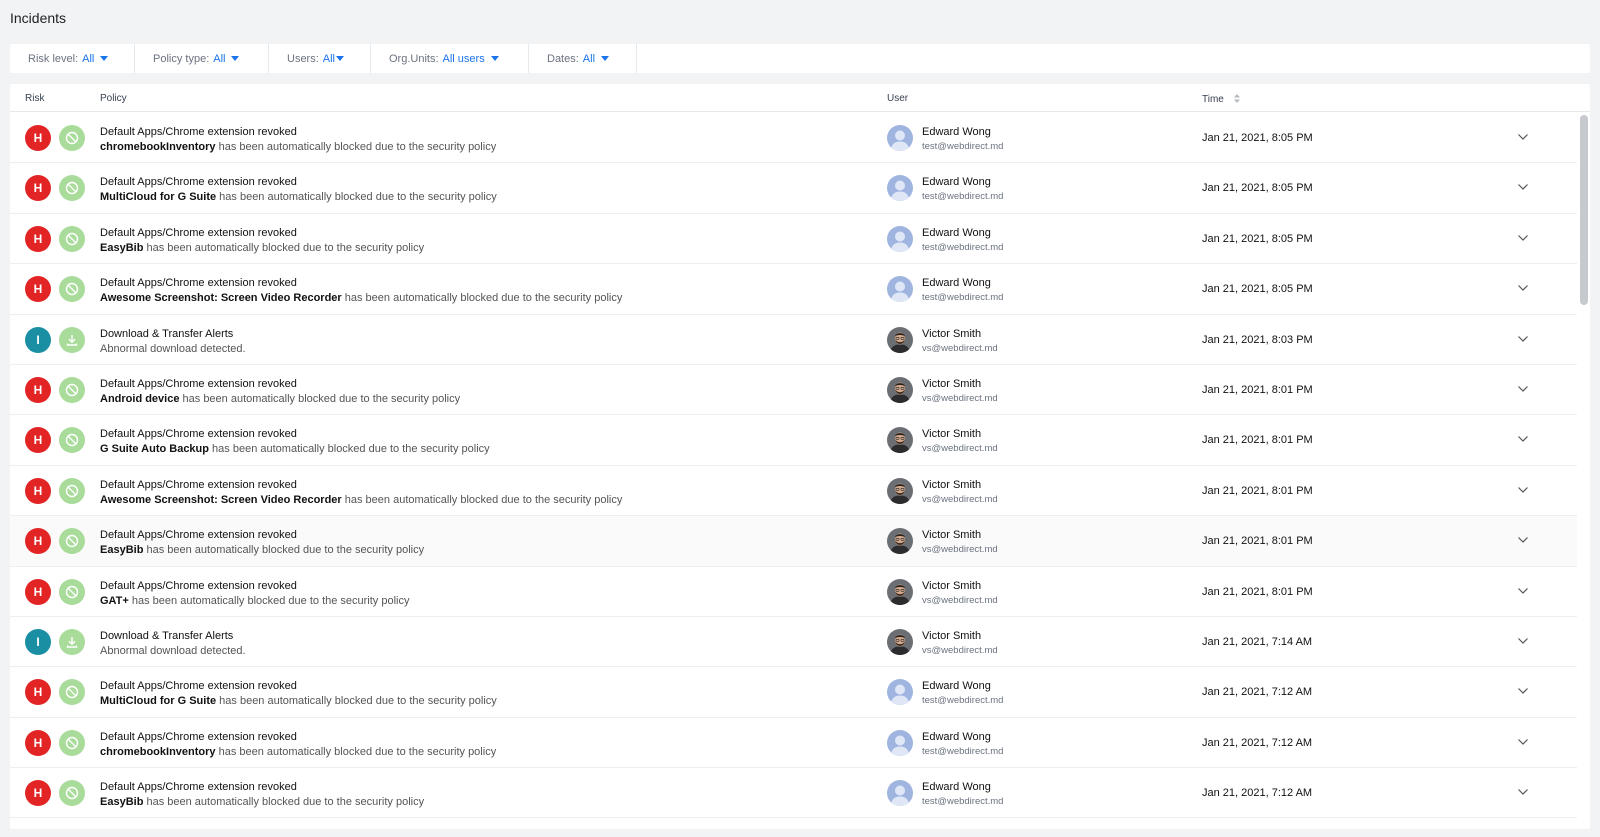 The height and width of the screenshot is (837, 1600). I want to click on incident-time: Jan 21, 2021, 7:14 AM, so click(1257, 641).